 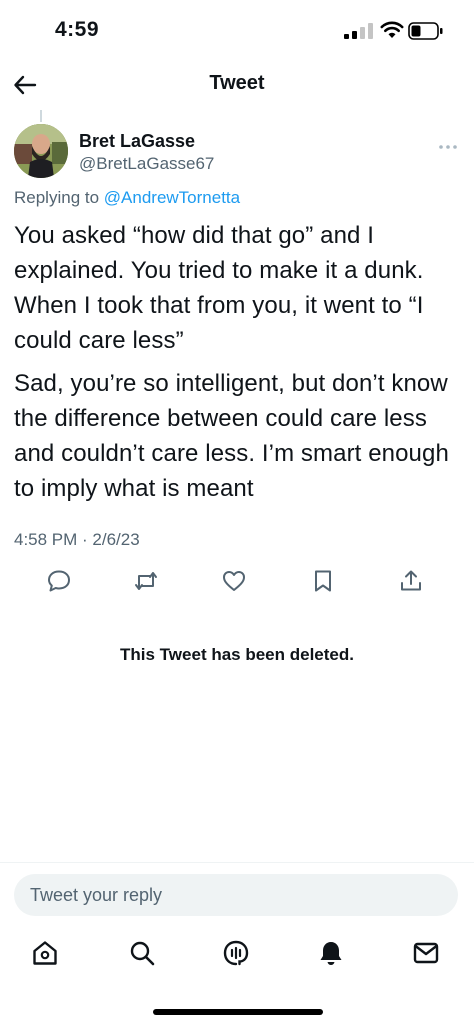 What do you see at coordinates (392, 30) in the screenshot?
I see `wifi-icon` at bounding box center [392, 30].